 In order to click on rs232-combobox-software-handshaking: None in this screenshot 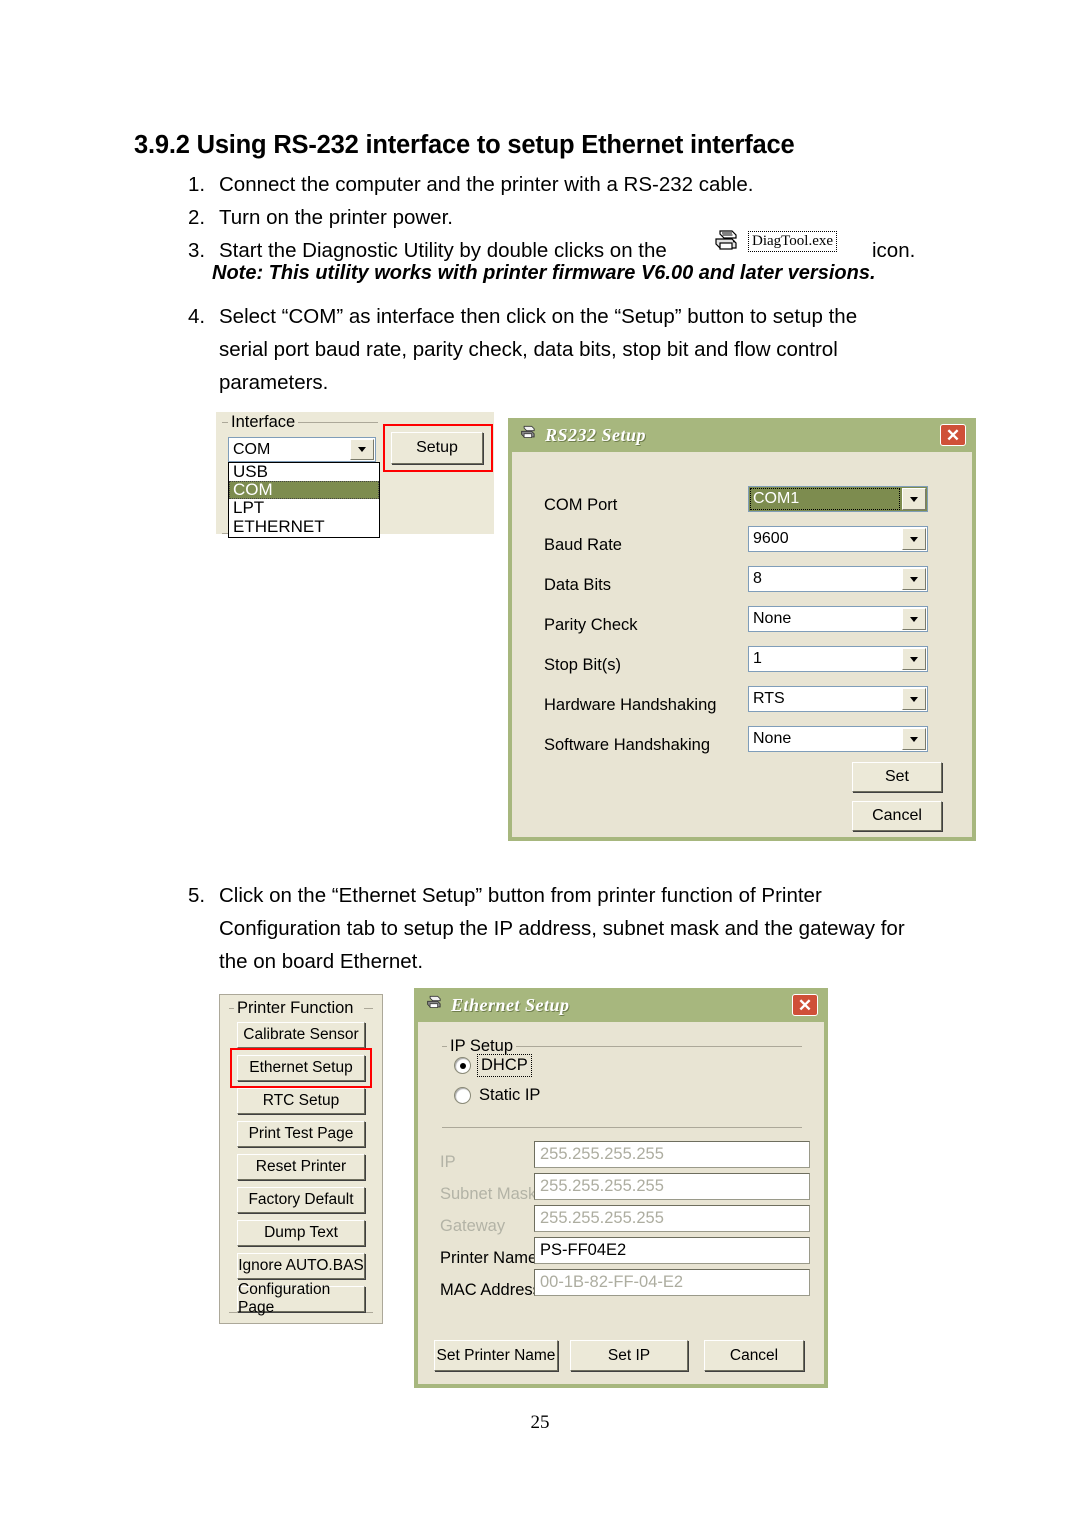, I will do `click(838, 739)`.